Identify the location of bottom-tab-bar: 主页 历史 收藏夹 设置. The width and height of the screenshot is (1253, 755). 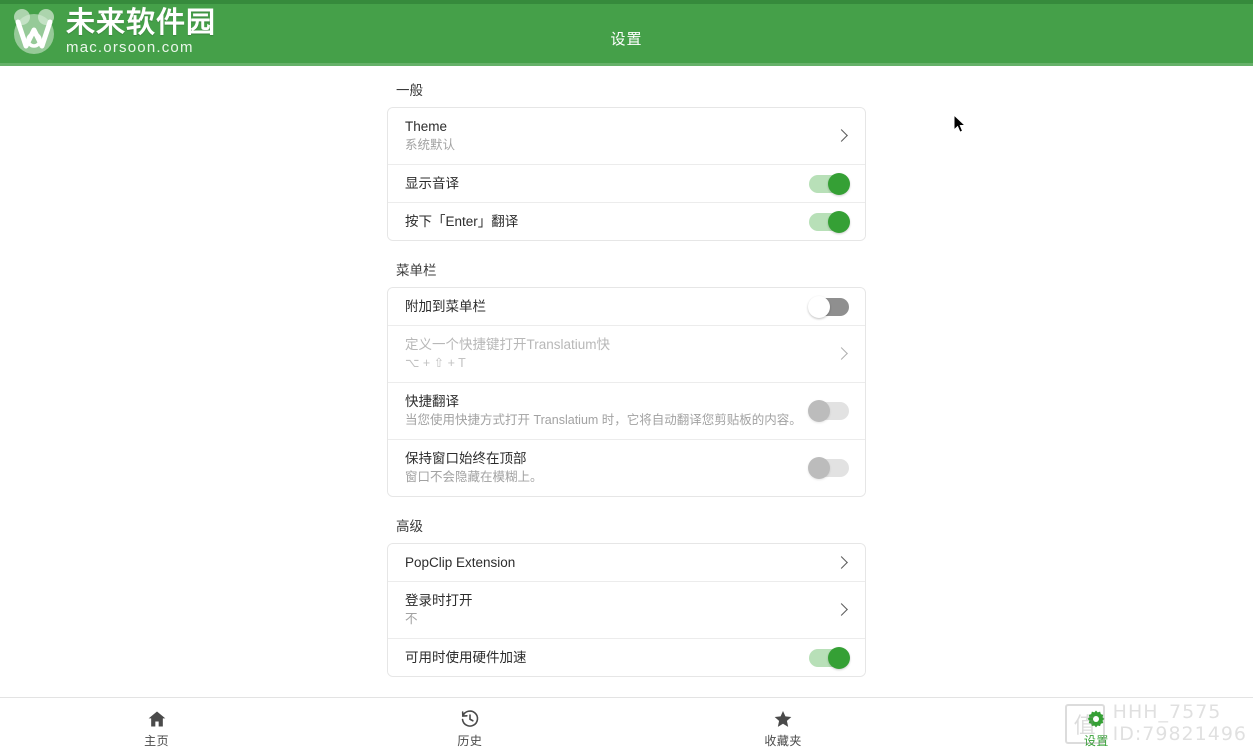
(626, 726).